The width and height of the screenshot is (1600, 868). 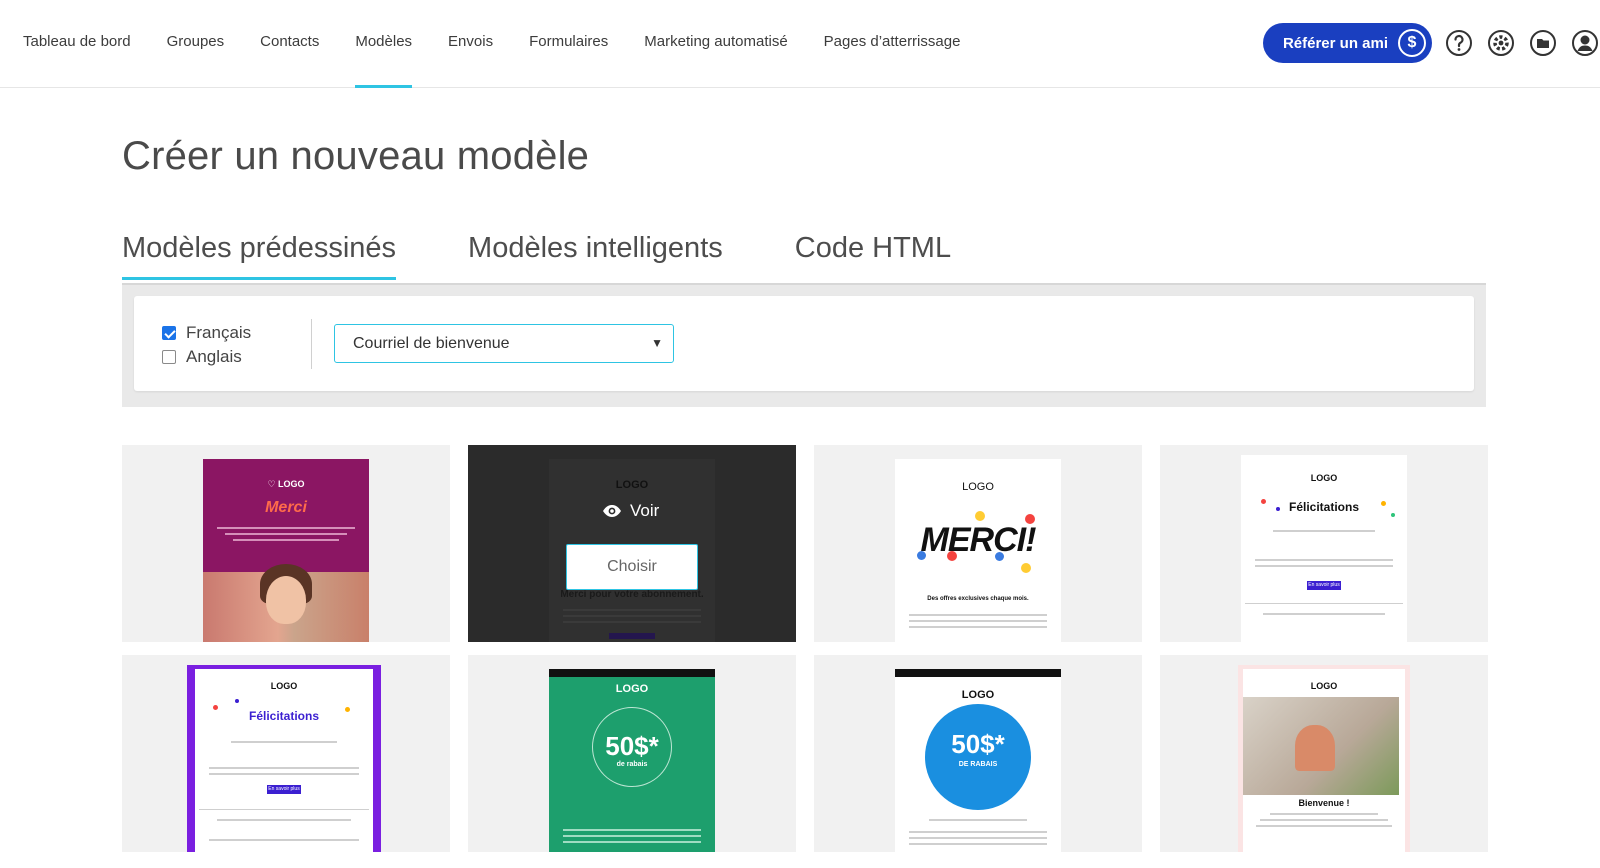 I want to click on category-select: Courriel de bienvenue ▼, so click(x=504, y=343).